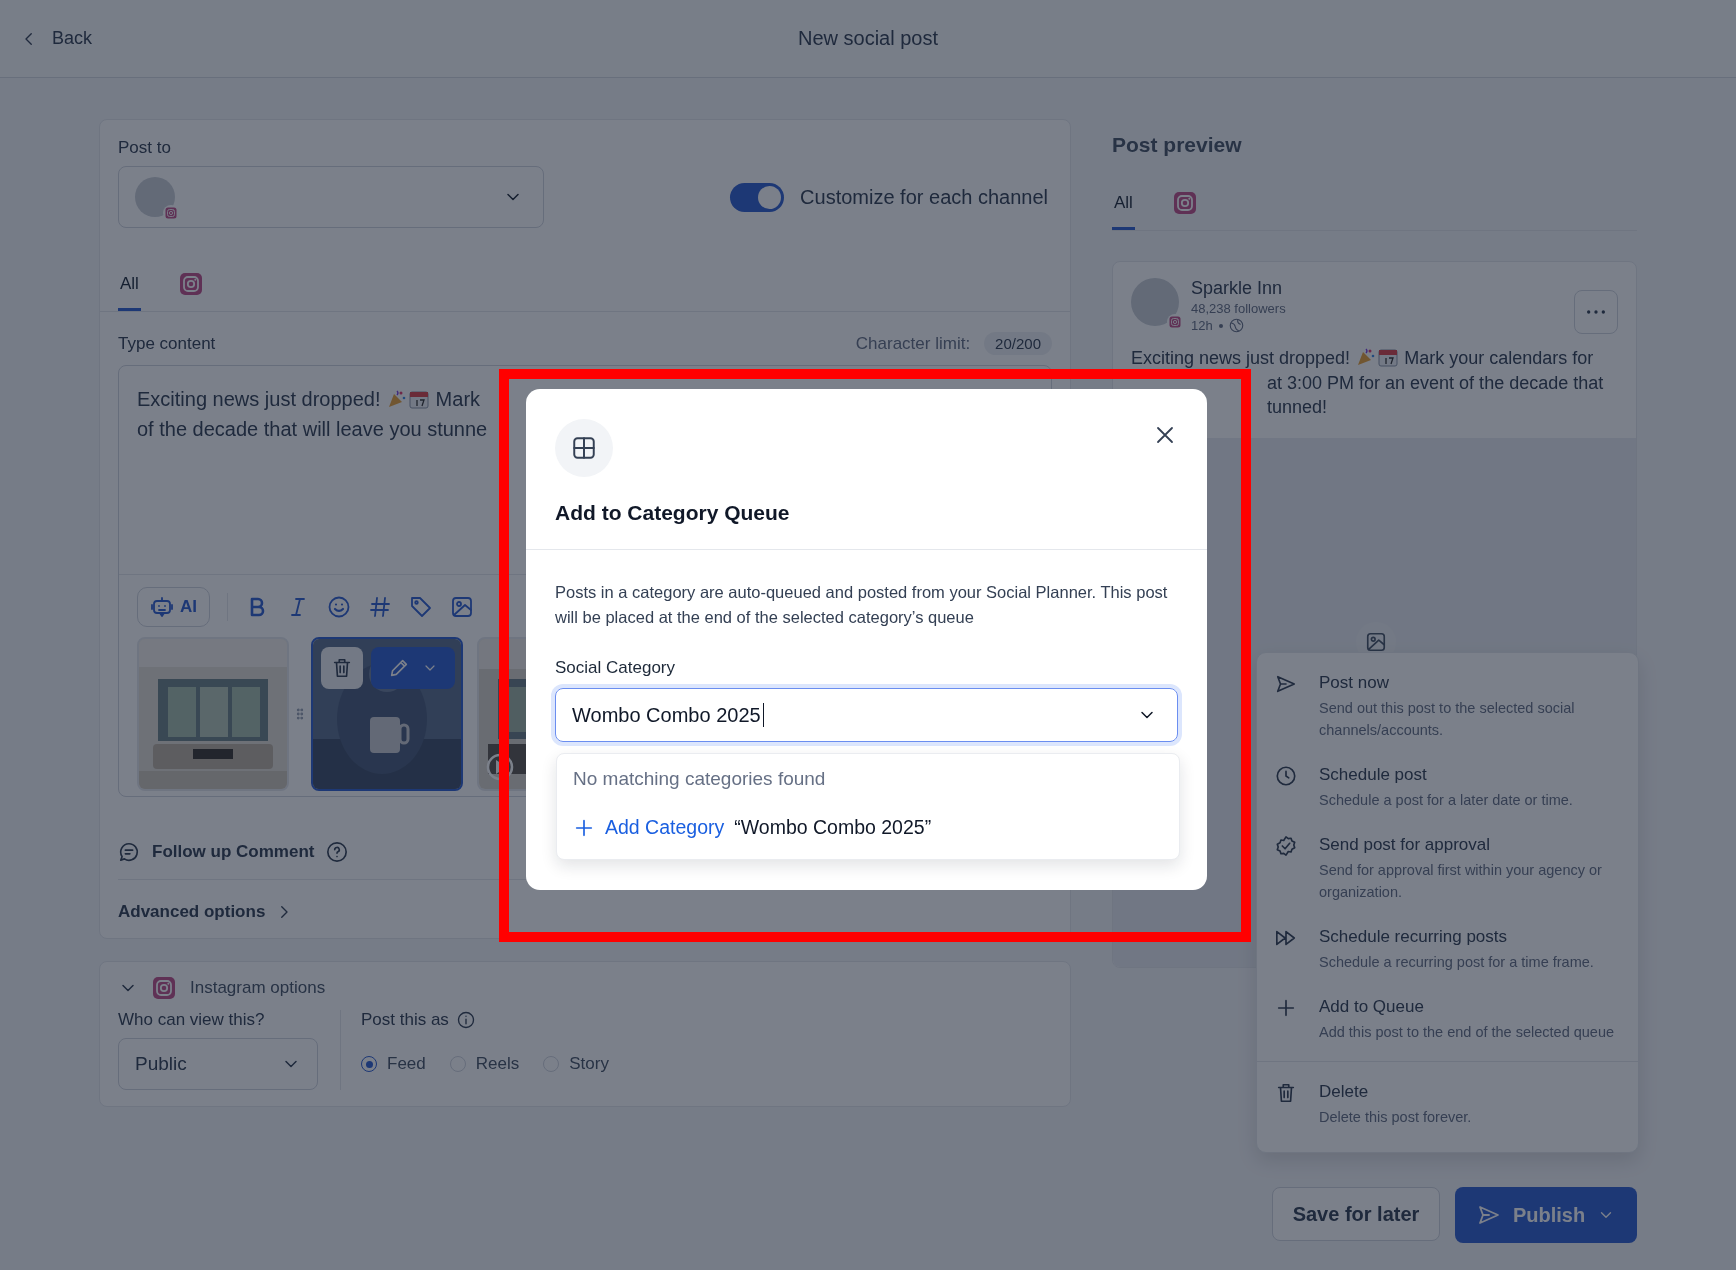 The height and width of the screenshot is (1270, 1736). Describe the element at coordinates (167, 343) in the screenshot. I see `field-label: Type content` at that location.